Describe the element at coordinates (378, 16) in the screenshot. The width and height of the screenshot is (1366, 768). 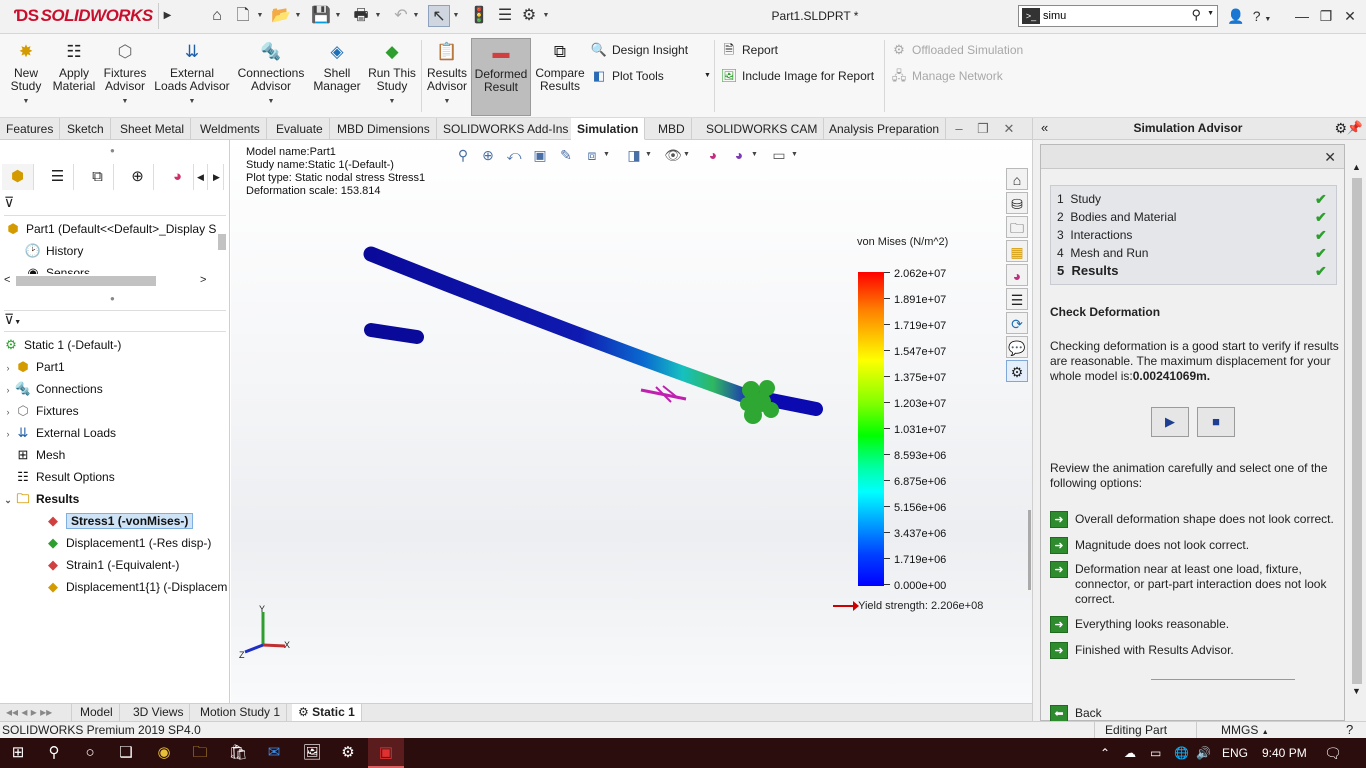
I see `print-dropdown-icon: ▼` at that location.